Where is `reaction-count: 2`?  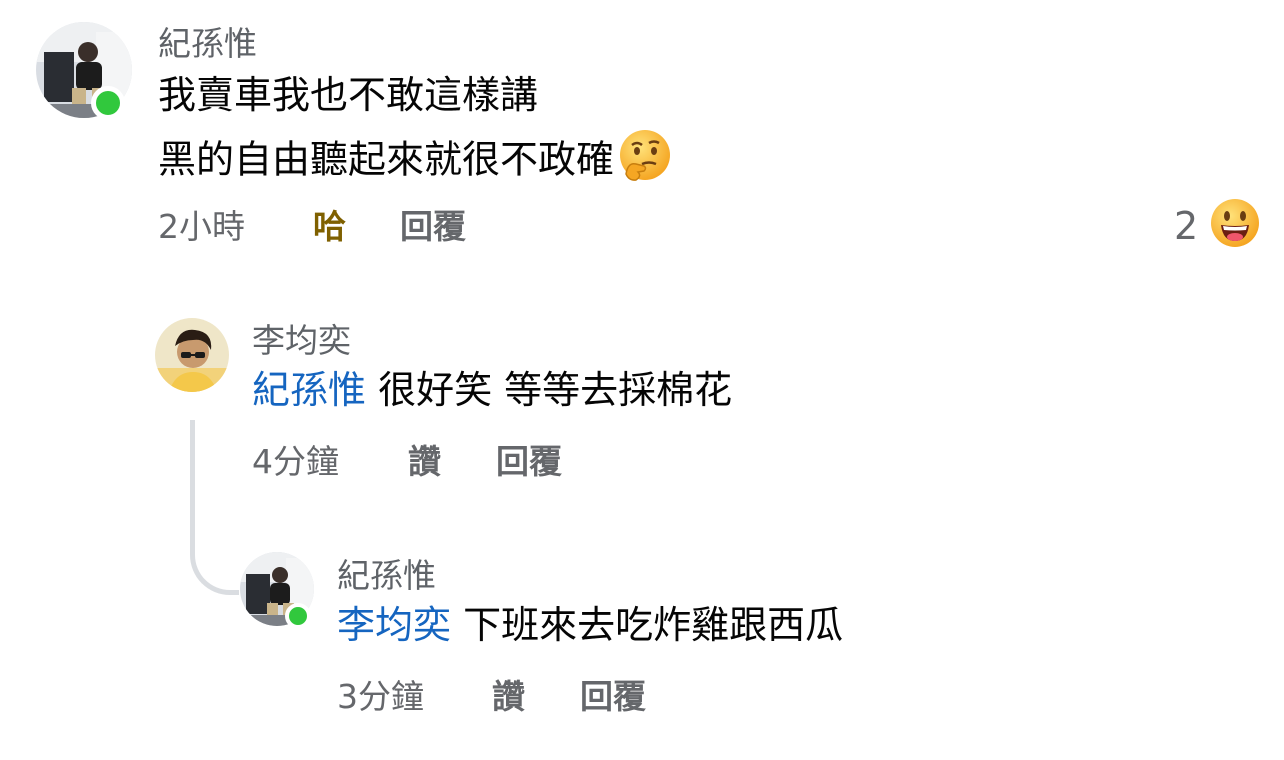
reaction-count: 2 is located at coordinates (1186, 226).